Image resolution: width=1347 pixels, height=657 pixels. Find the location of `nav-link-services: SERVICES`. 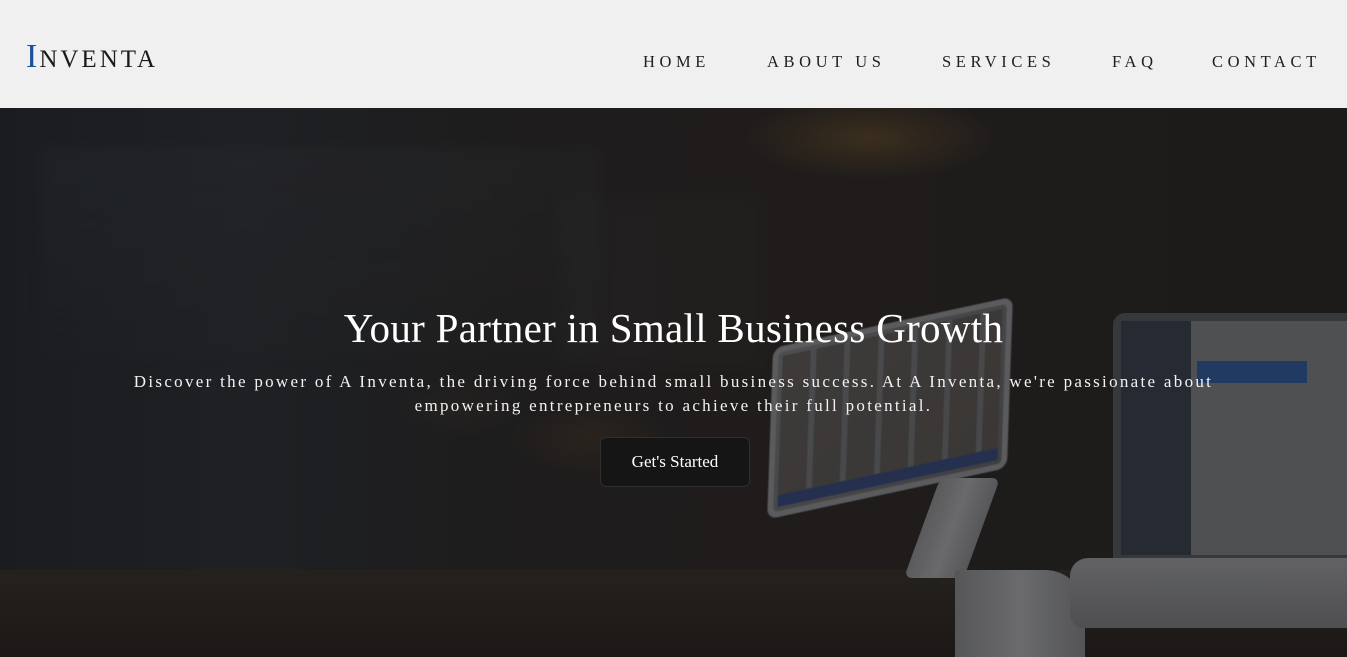

nav-link-services: SERVICES is located at coordinates (998, 62).